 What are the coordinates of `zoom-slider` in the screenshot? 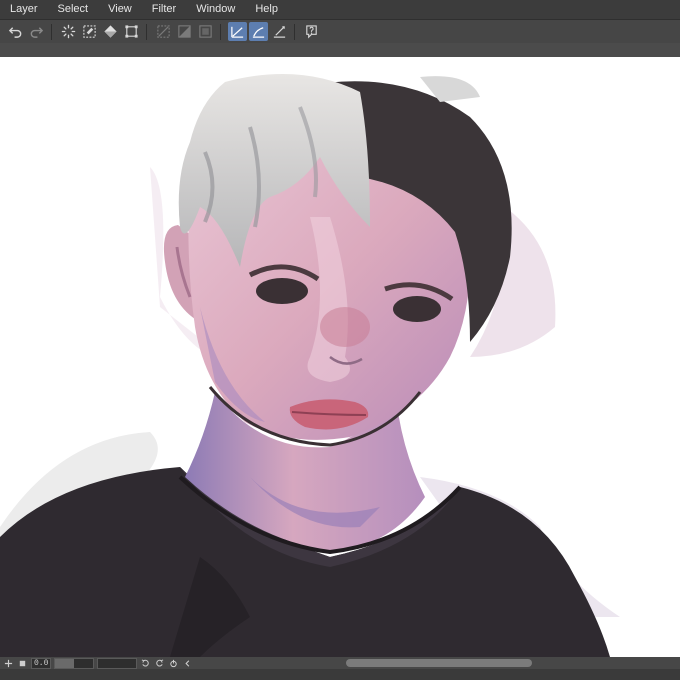 It's located at (74, 663).